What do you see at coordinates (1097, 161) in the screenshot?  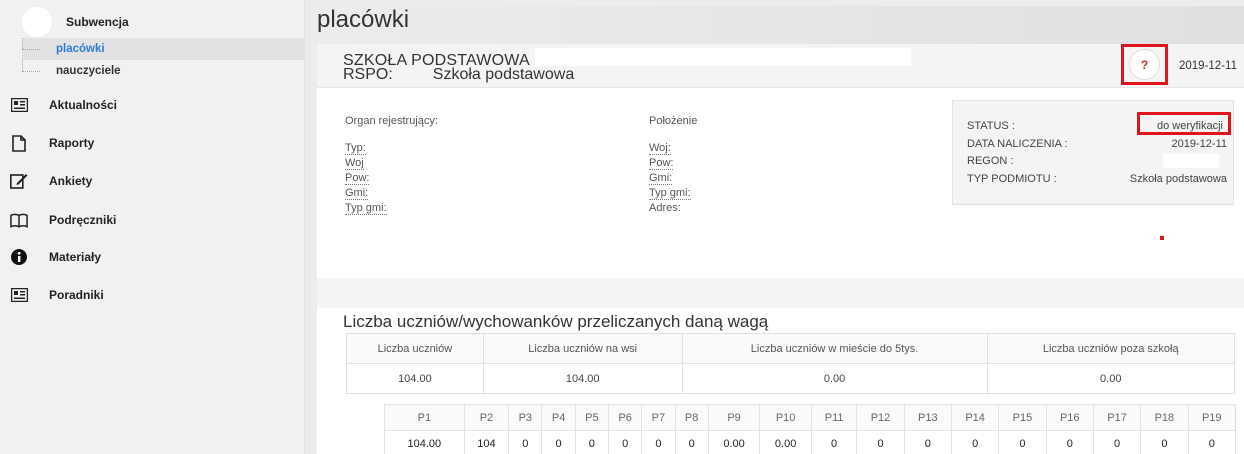 I see `regon-row: REGON :` at bounding box center [1097, 161].